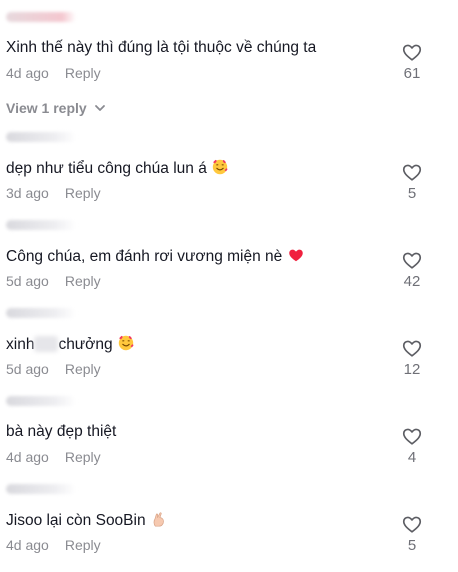  What do you see at coordinates (61, 431) in the screenshot?
I see `comment-text: bà này đẹp thiệt` at bounding box center [61, 431].